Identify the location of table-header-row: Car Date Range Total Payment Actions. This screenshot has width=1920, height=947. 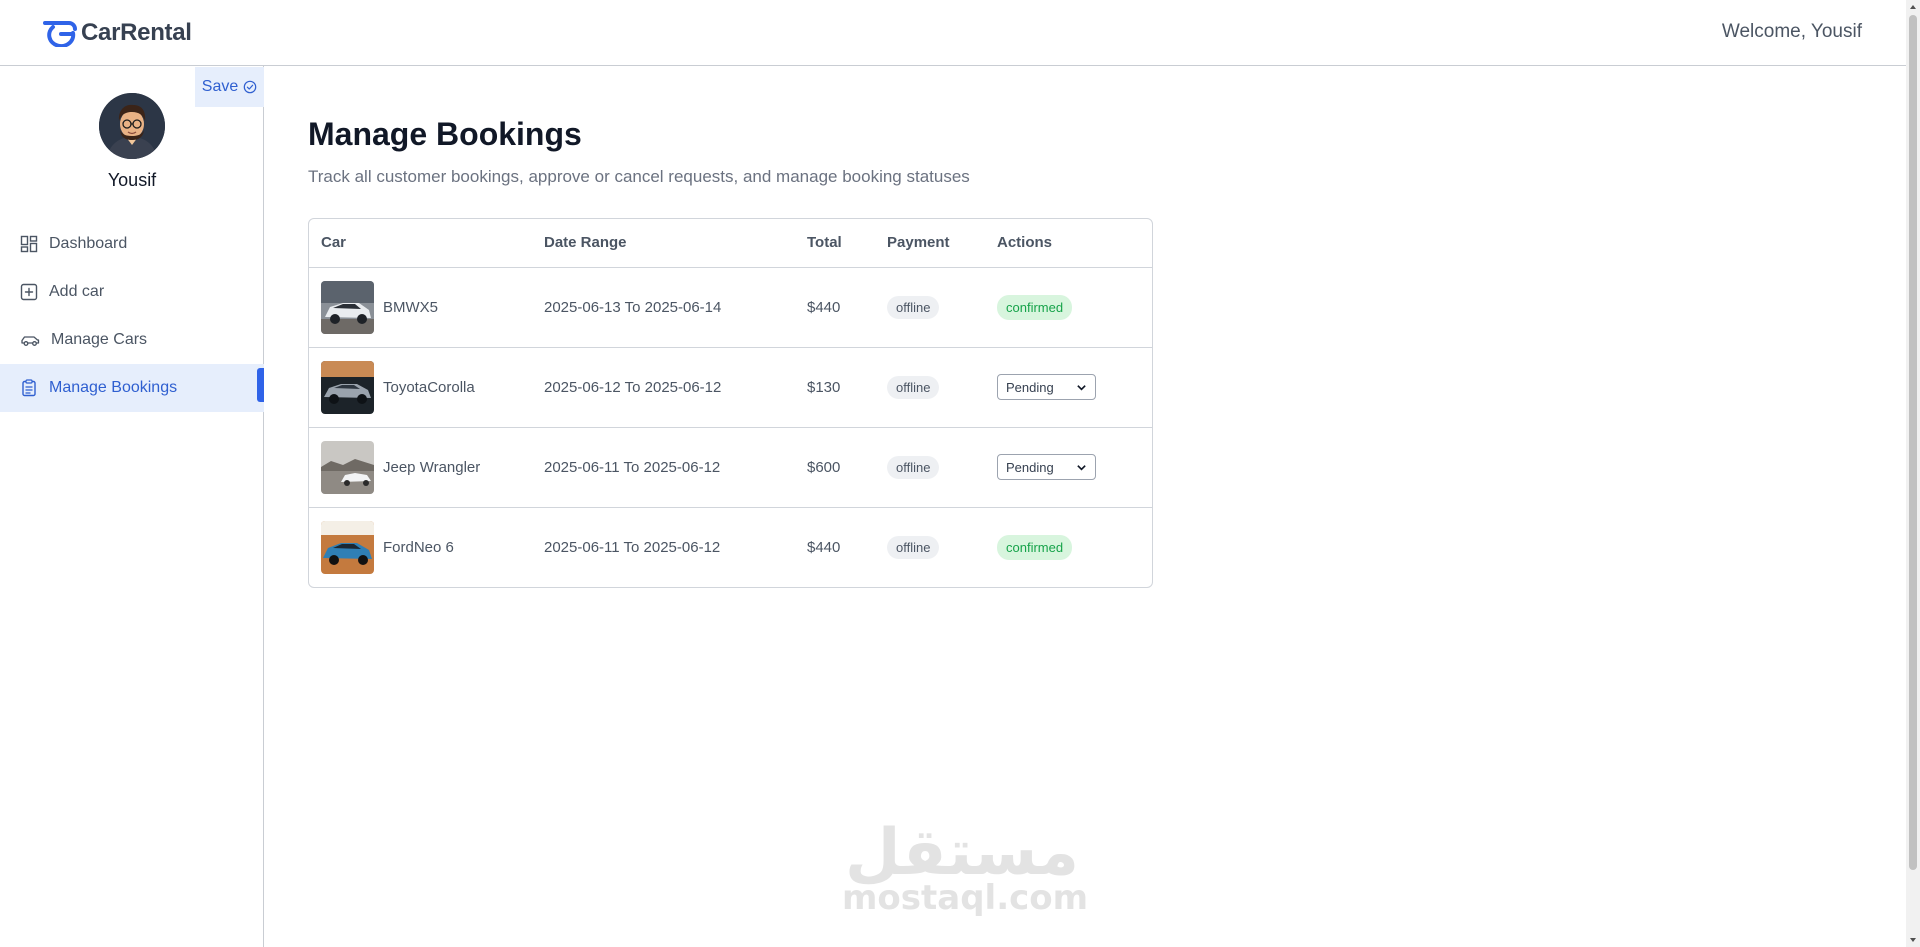
(730, 243).